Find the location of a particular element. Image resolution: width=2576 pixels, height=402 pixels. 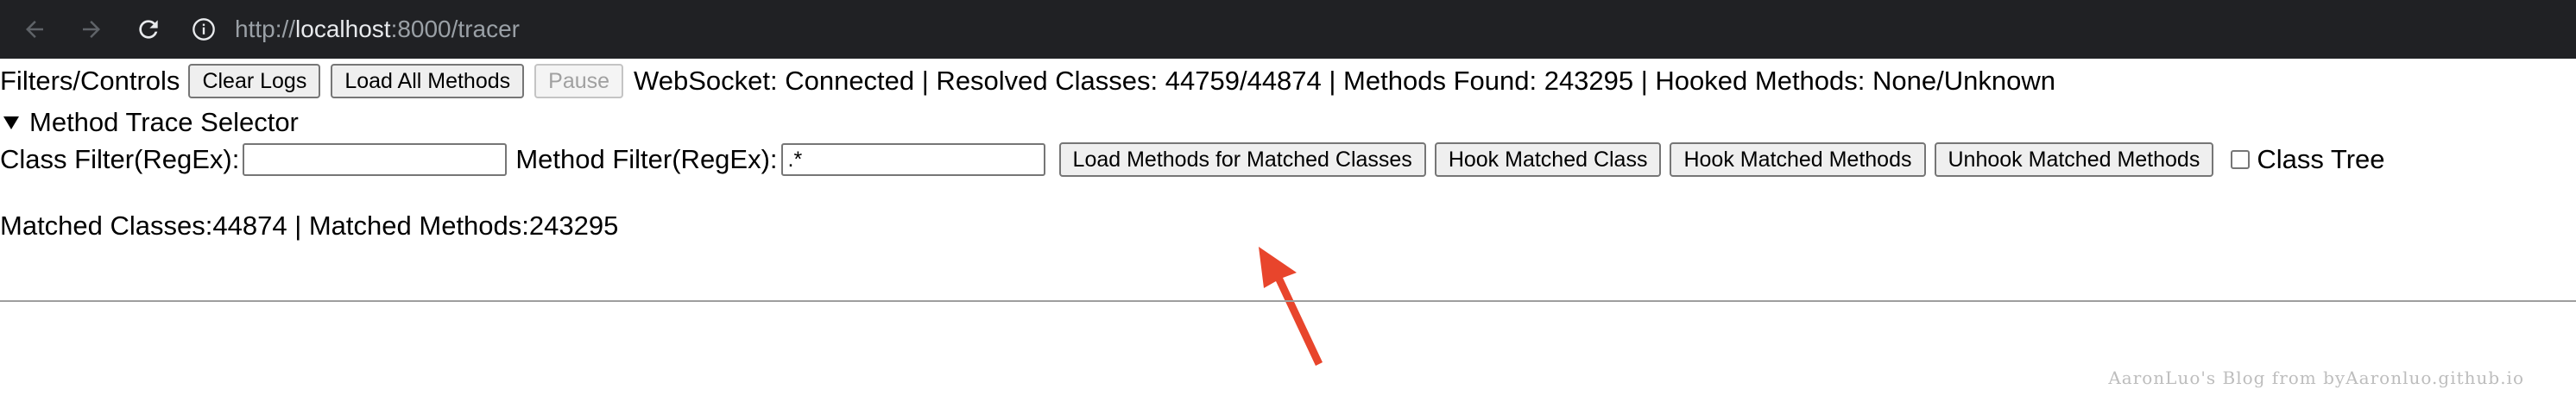

pause-button: Pause is located at coordinates (579, 81).